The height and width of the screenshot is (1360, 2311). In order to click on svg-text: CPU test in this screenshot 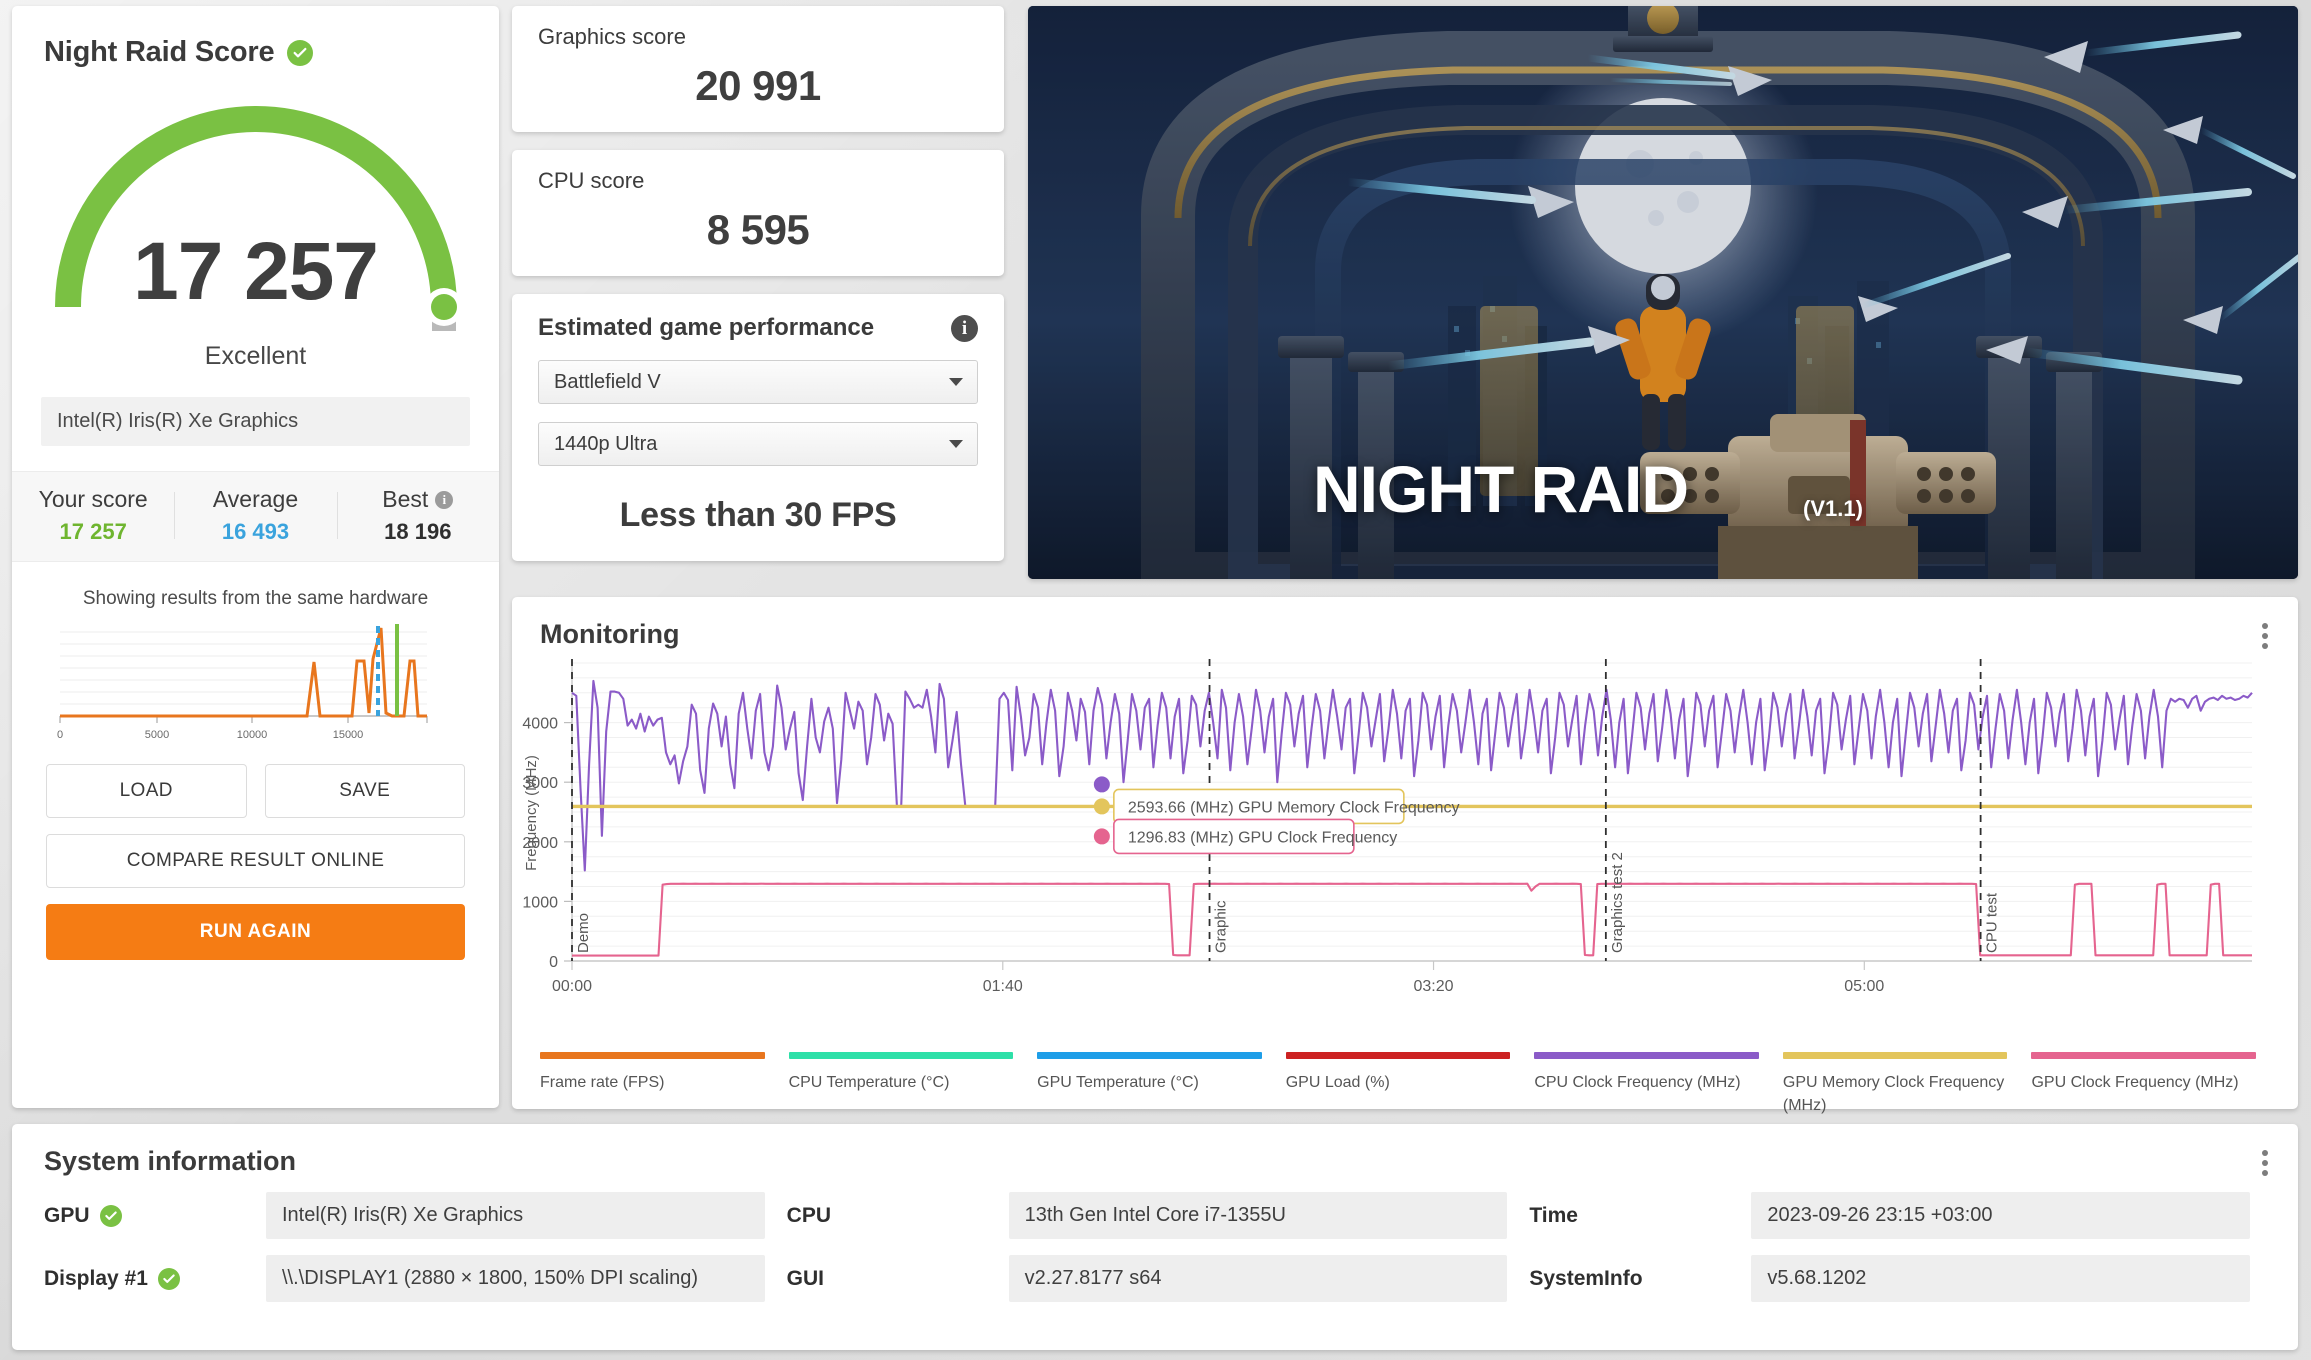, I will do `click(1992, 922)`.